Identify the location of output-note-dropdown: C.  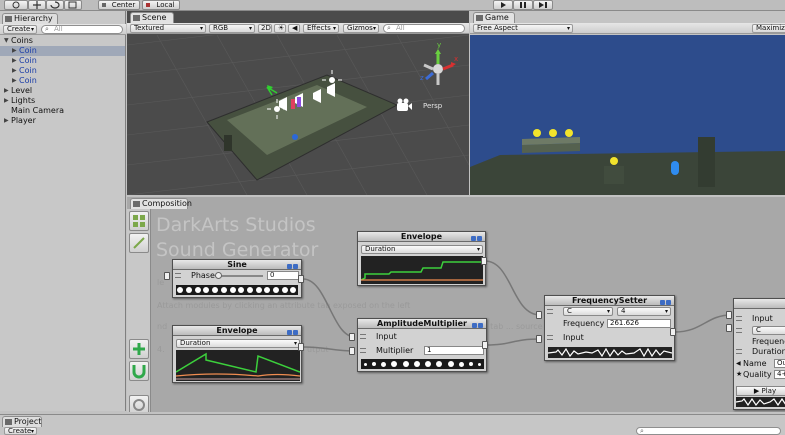
(768, 330).